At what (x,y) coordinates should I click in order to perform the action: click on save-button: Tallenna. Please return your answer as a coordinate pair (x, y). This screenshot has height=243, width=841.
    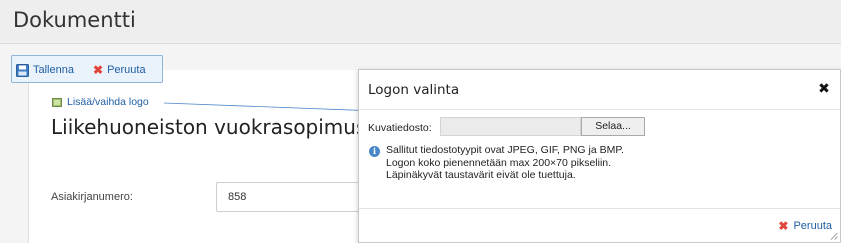
    Looking at the image, I should click on (45, 70).